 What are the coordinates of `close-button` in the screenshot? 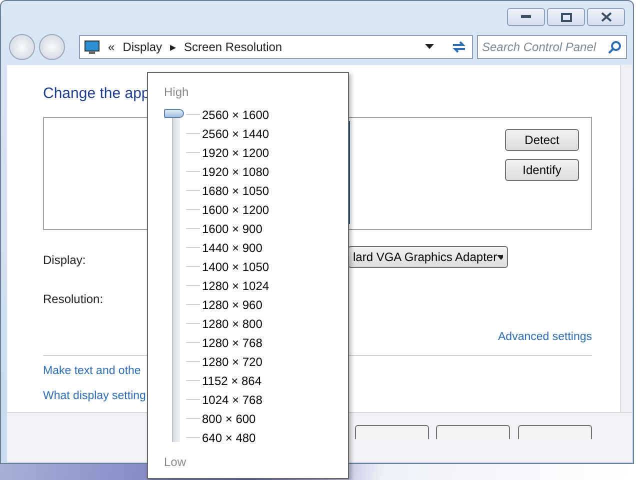 It's located at (606, 17).